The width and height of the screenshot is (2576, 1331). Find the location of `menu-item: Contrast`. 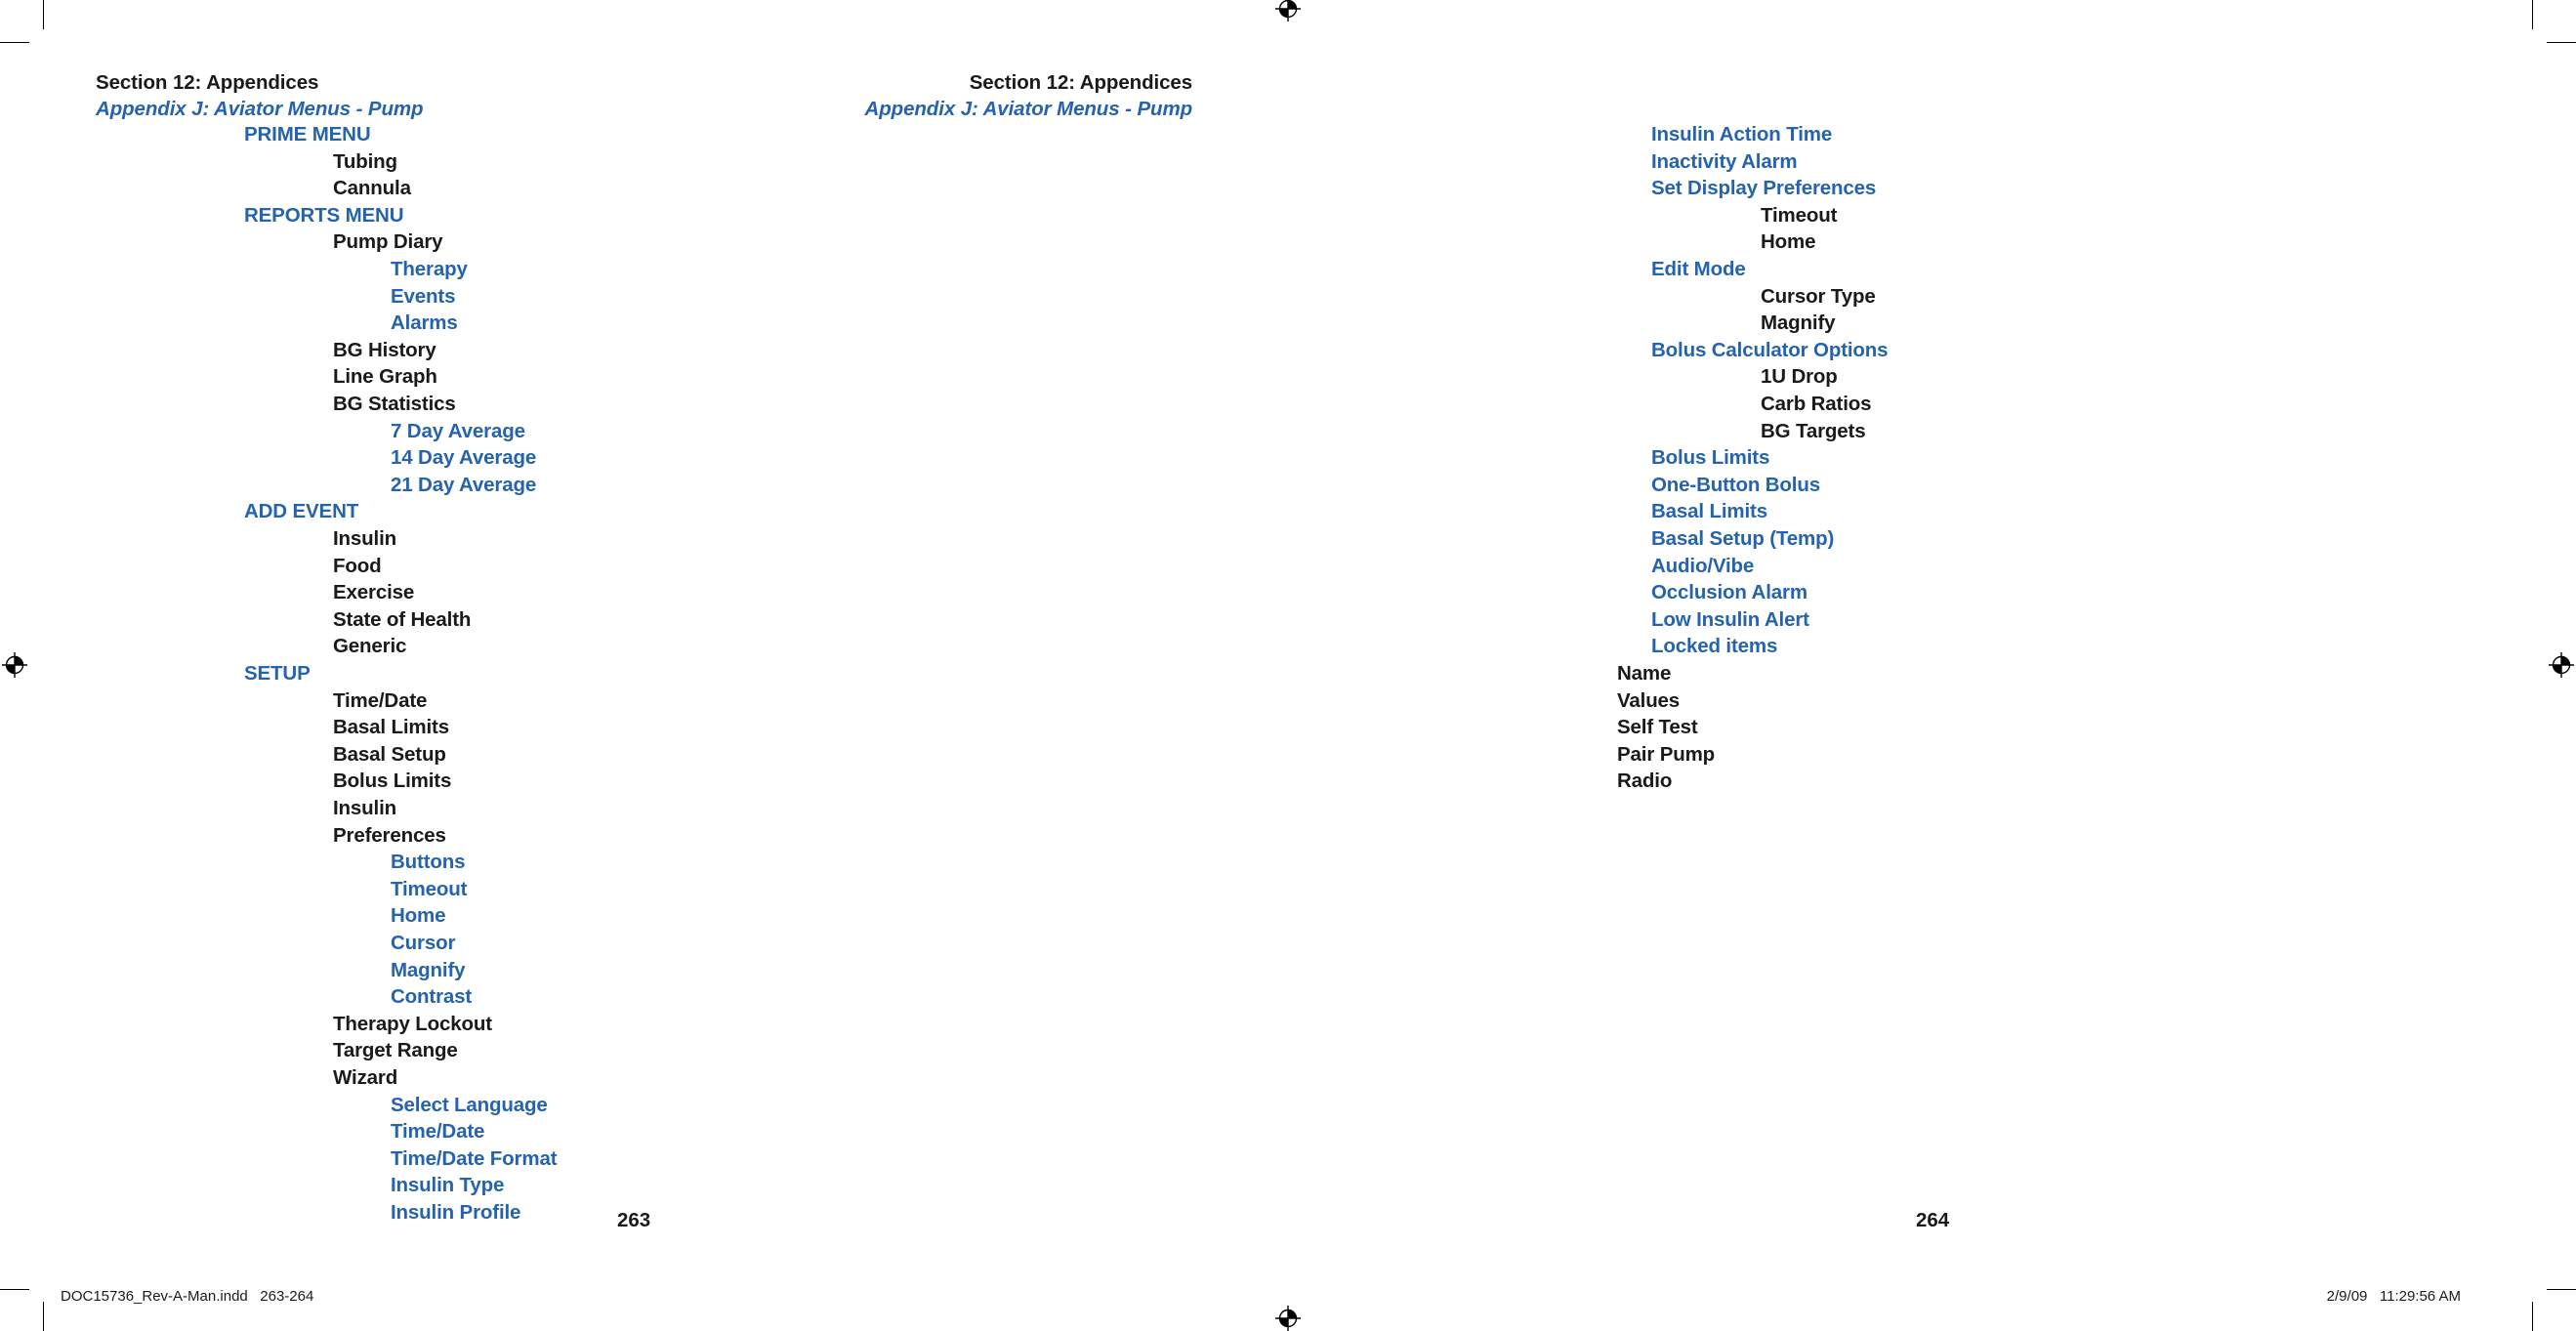

menu-item: Contrast is located at coordinates (432, 997).